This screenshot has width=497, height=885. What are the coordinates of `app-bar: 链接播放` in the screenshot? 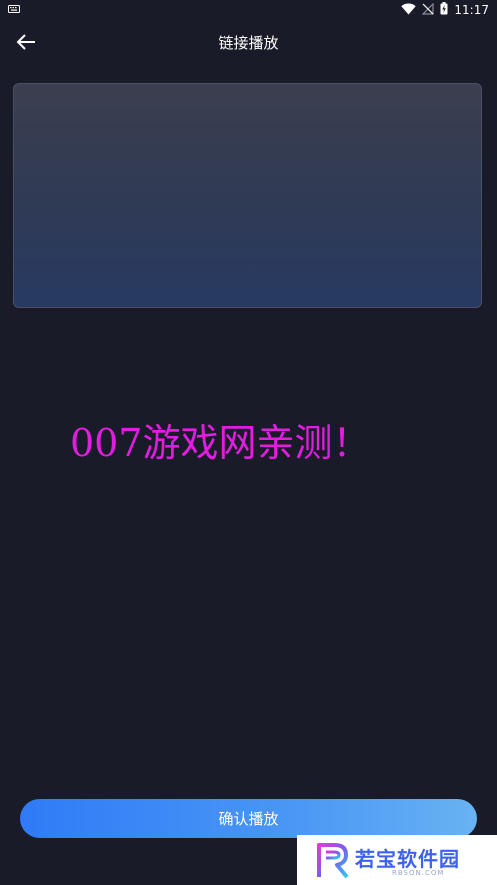 It's located at (248, 42).